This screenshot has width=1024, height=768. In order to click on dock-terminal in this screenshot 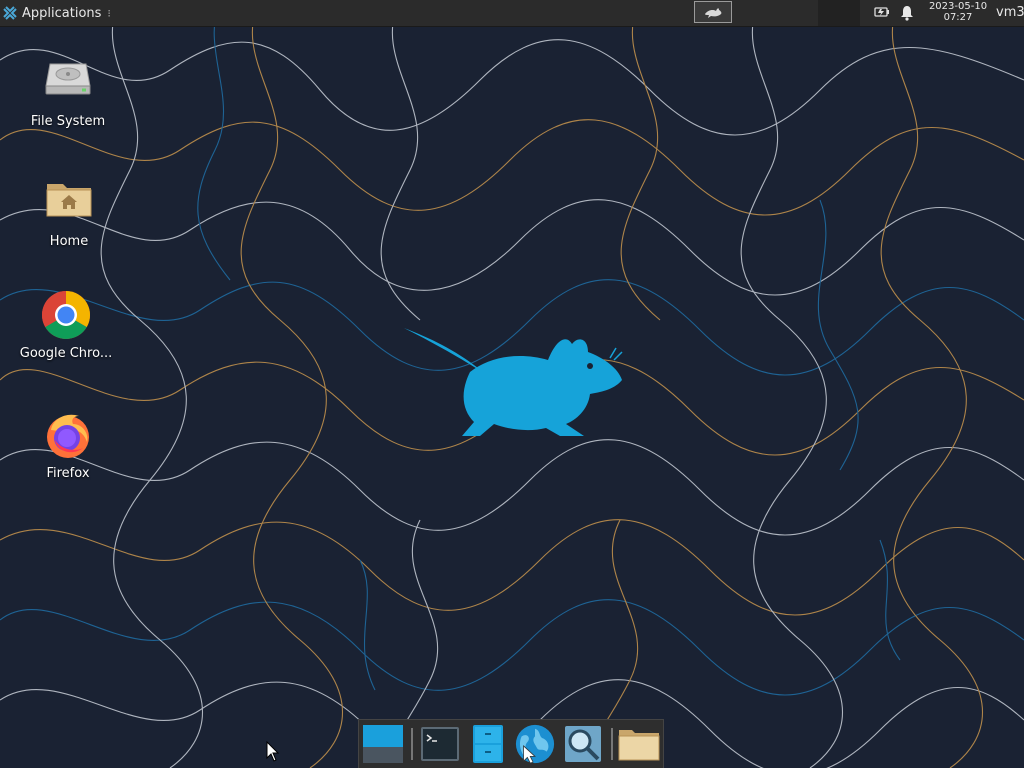, I will do `click(440, 744)`.